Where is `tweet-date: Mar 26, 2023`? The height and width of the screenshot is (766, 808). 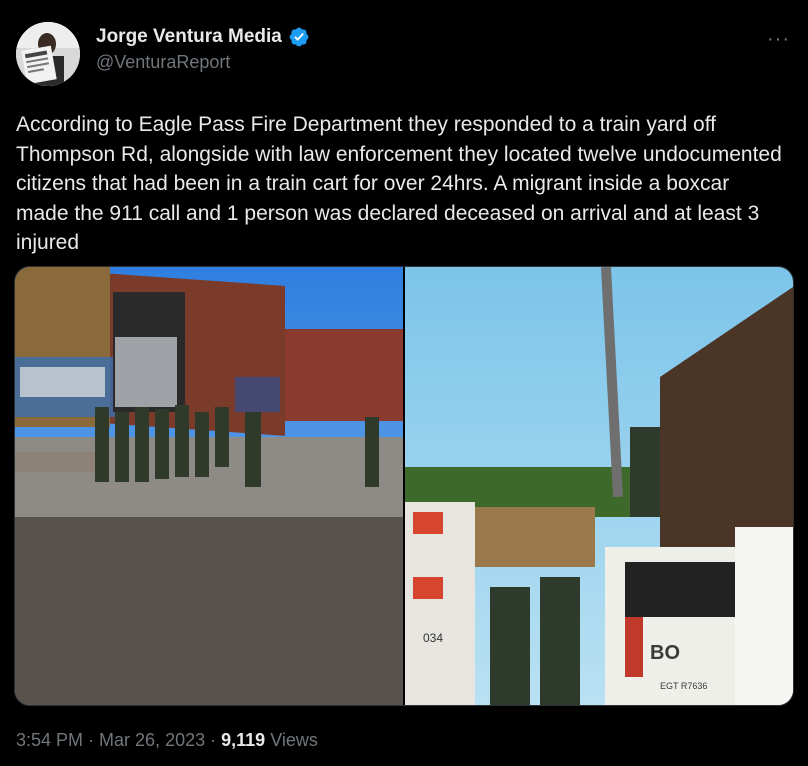
tweet-date: Mar 26, 2023 is located at coordinates (152, 740).